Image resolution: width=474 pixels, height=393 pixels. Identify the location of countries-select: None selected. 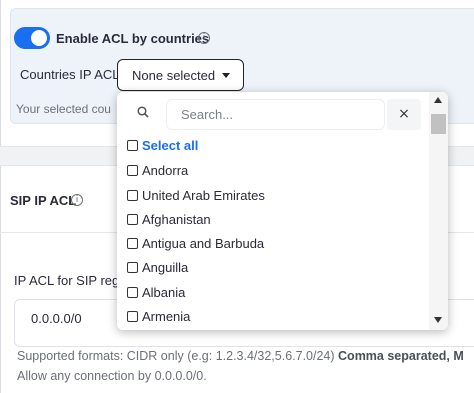
(180, 75).